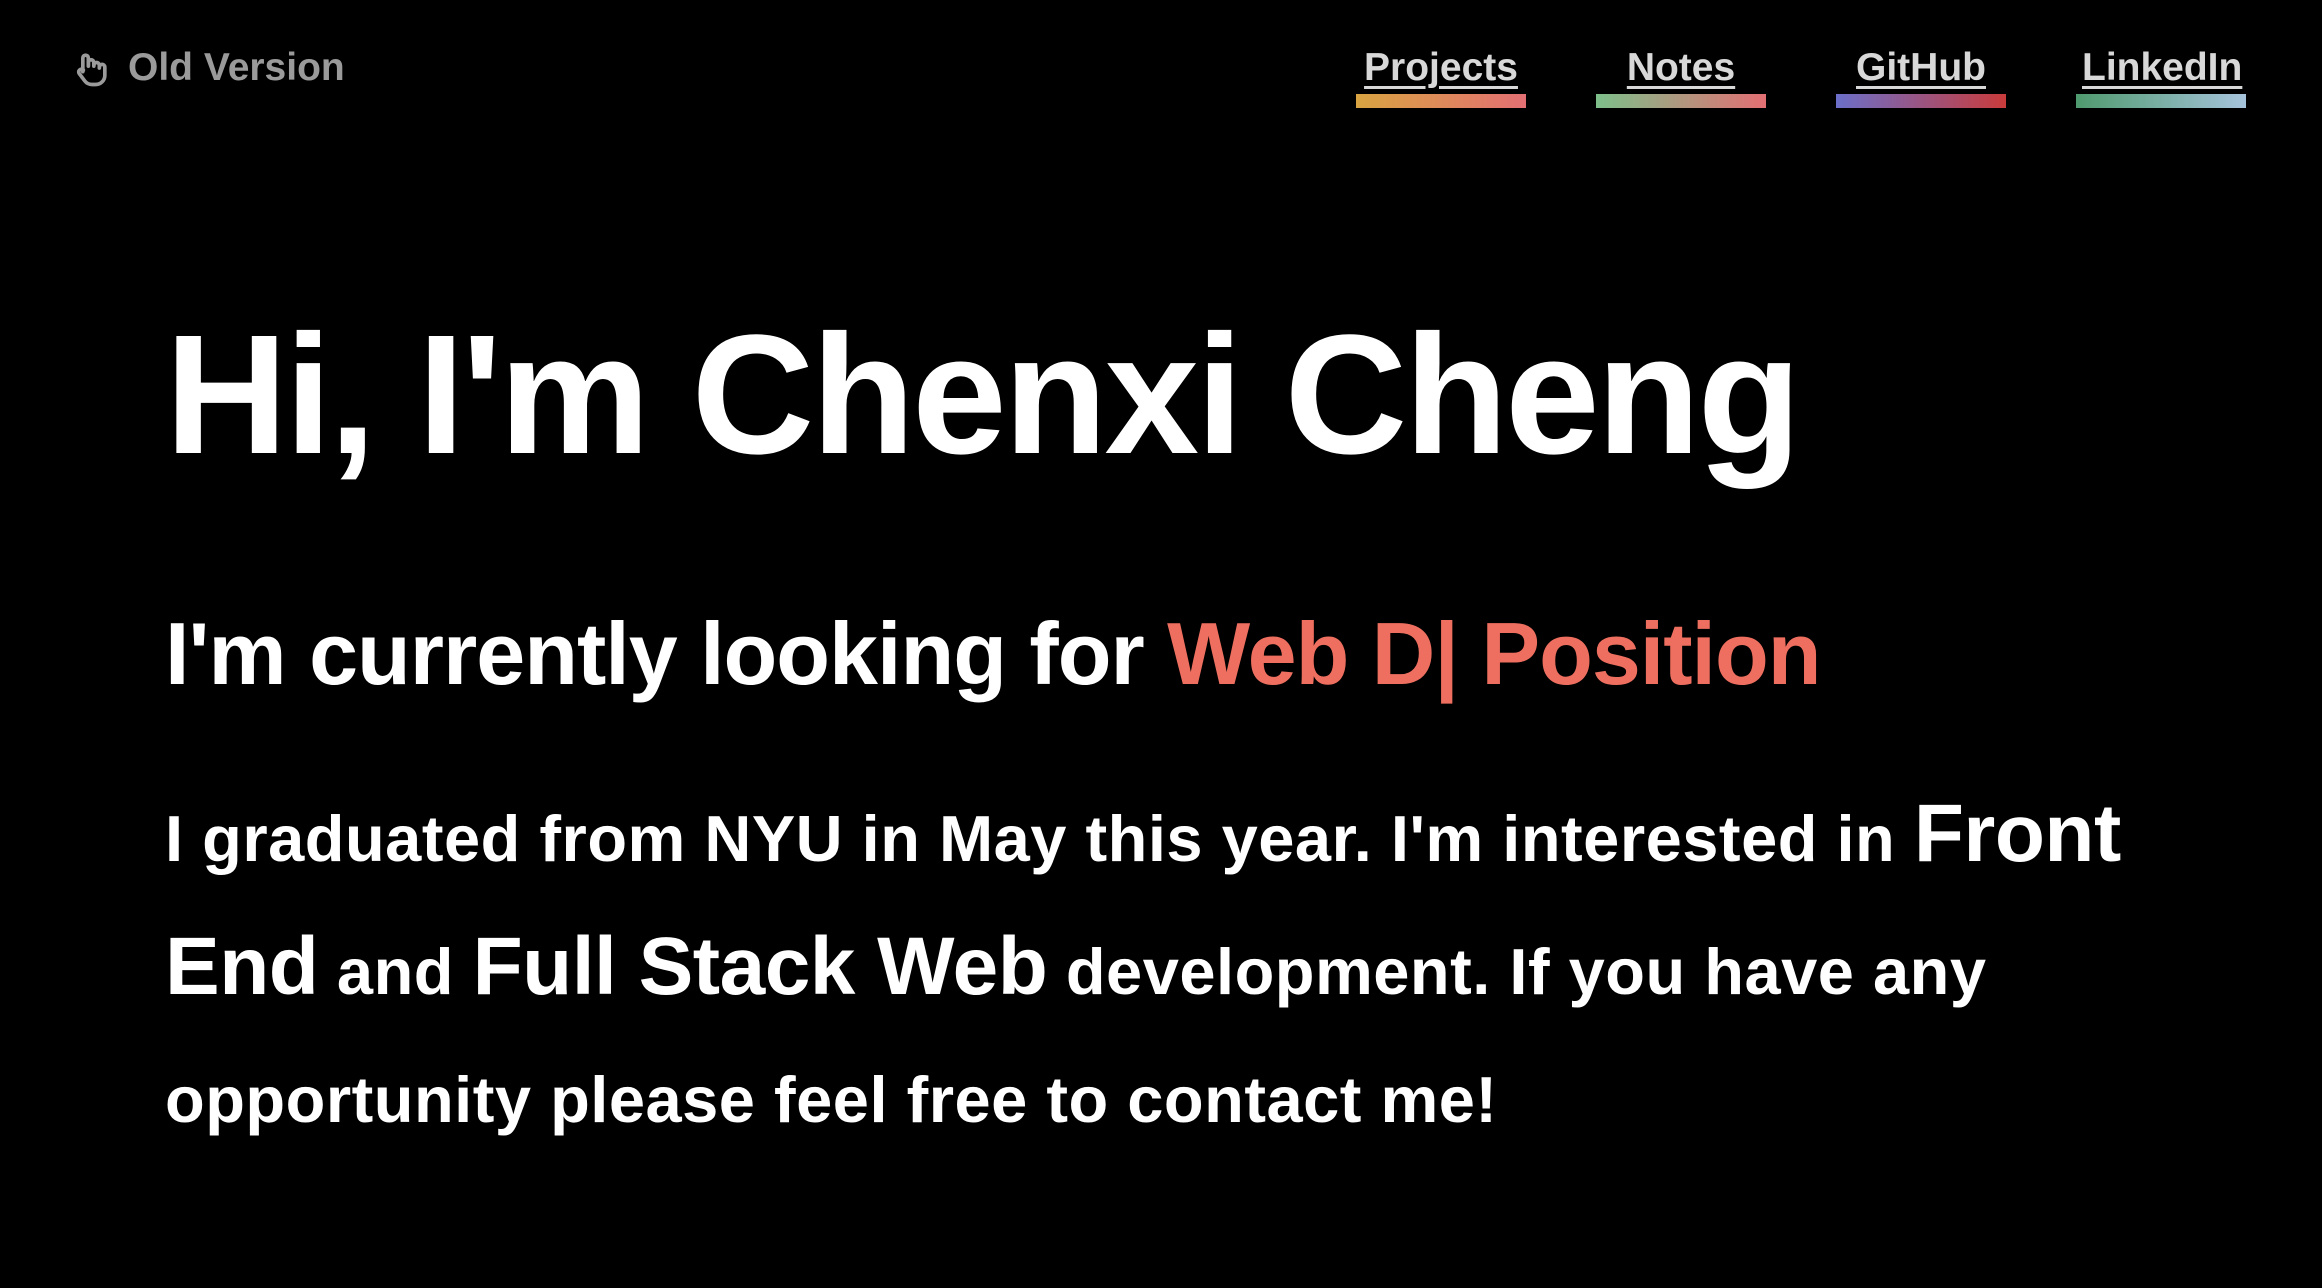 This screenshot has width=2322, height=1288. What do you see at coordinates (666, 653) in the screenshot?
I see `looking-for-prefix: I'm currently looking for` at bounding box center [666, 653].